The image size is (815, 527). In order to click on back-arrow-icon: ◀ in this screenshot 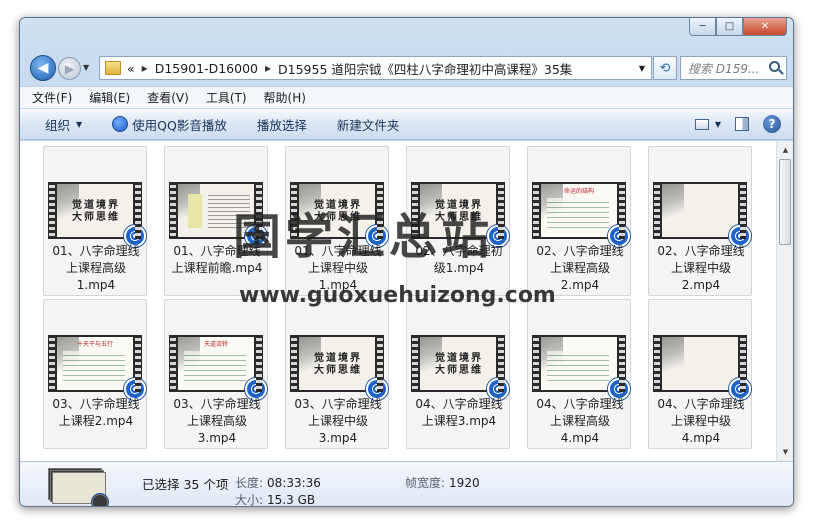, I will do `click(43, 68)`.